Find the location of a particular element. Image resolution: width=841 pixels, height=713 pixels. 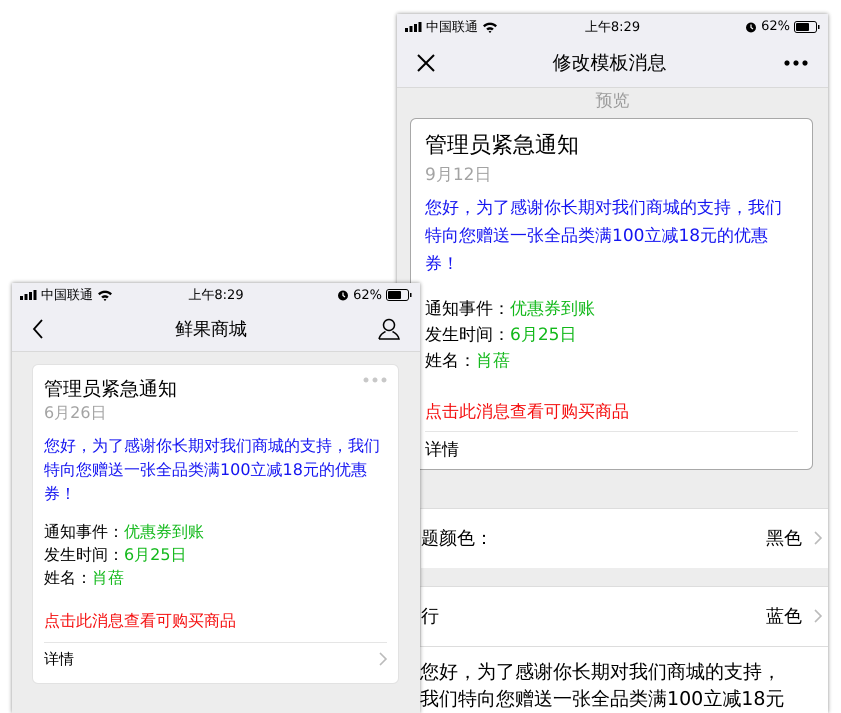

setting-row: 行 蓝色 is located at coordinates (624, 616).